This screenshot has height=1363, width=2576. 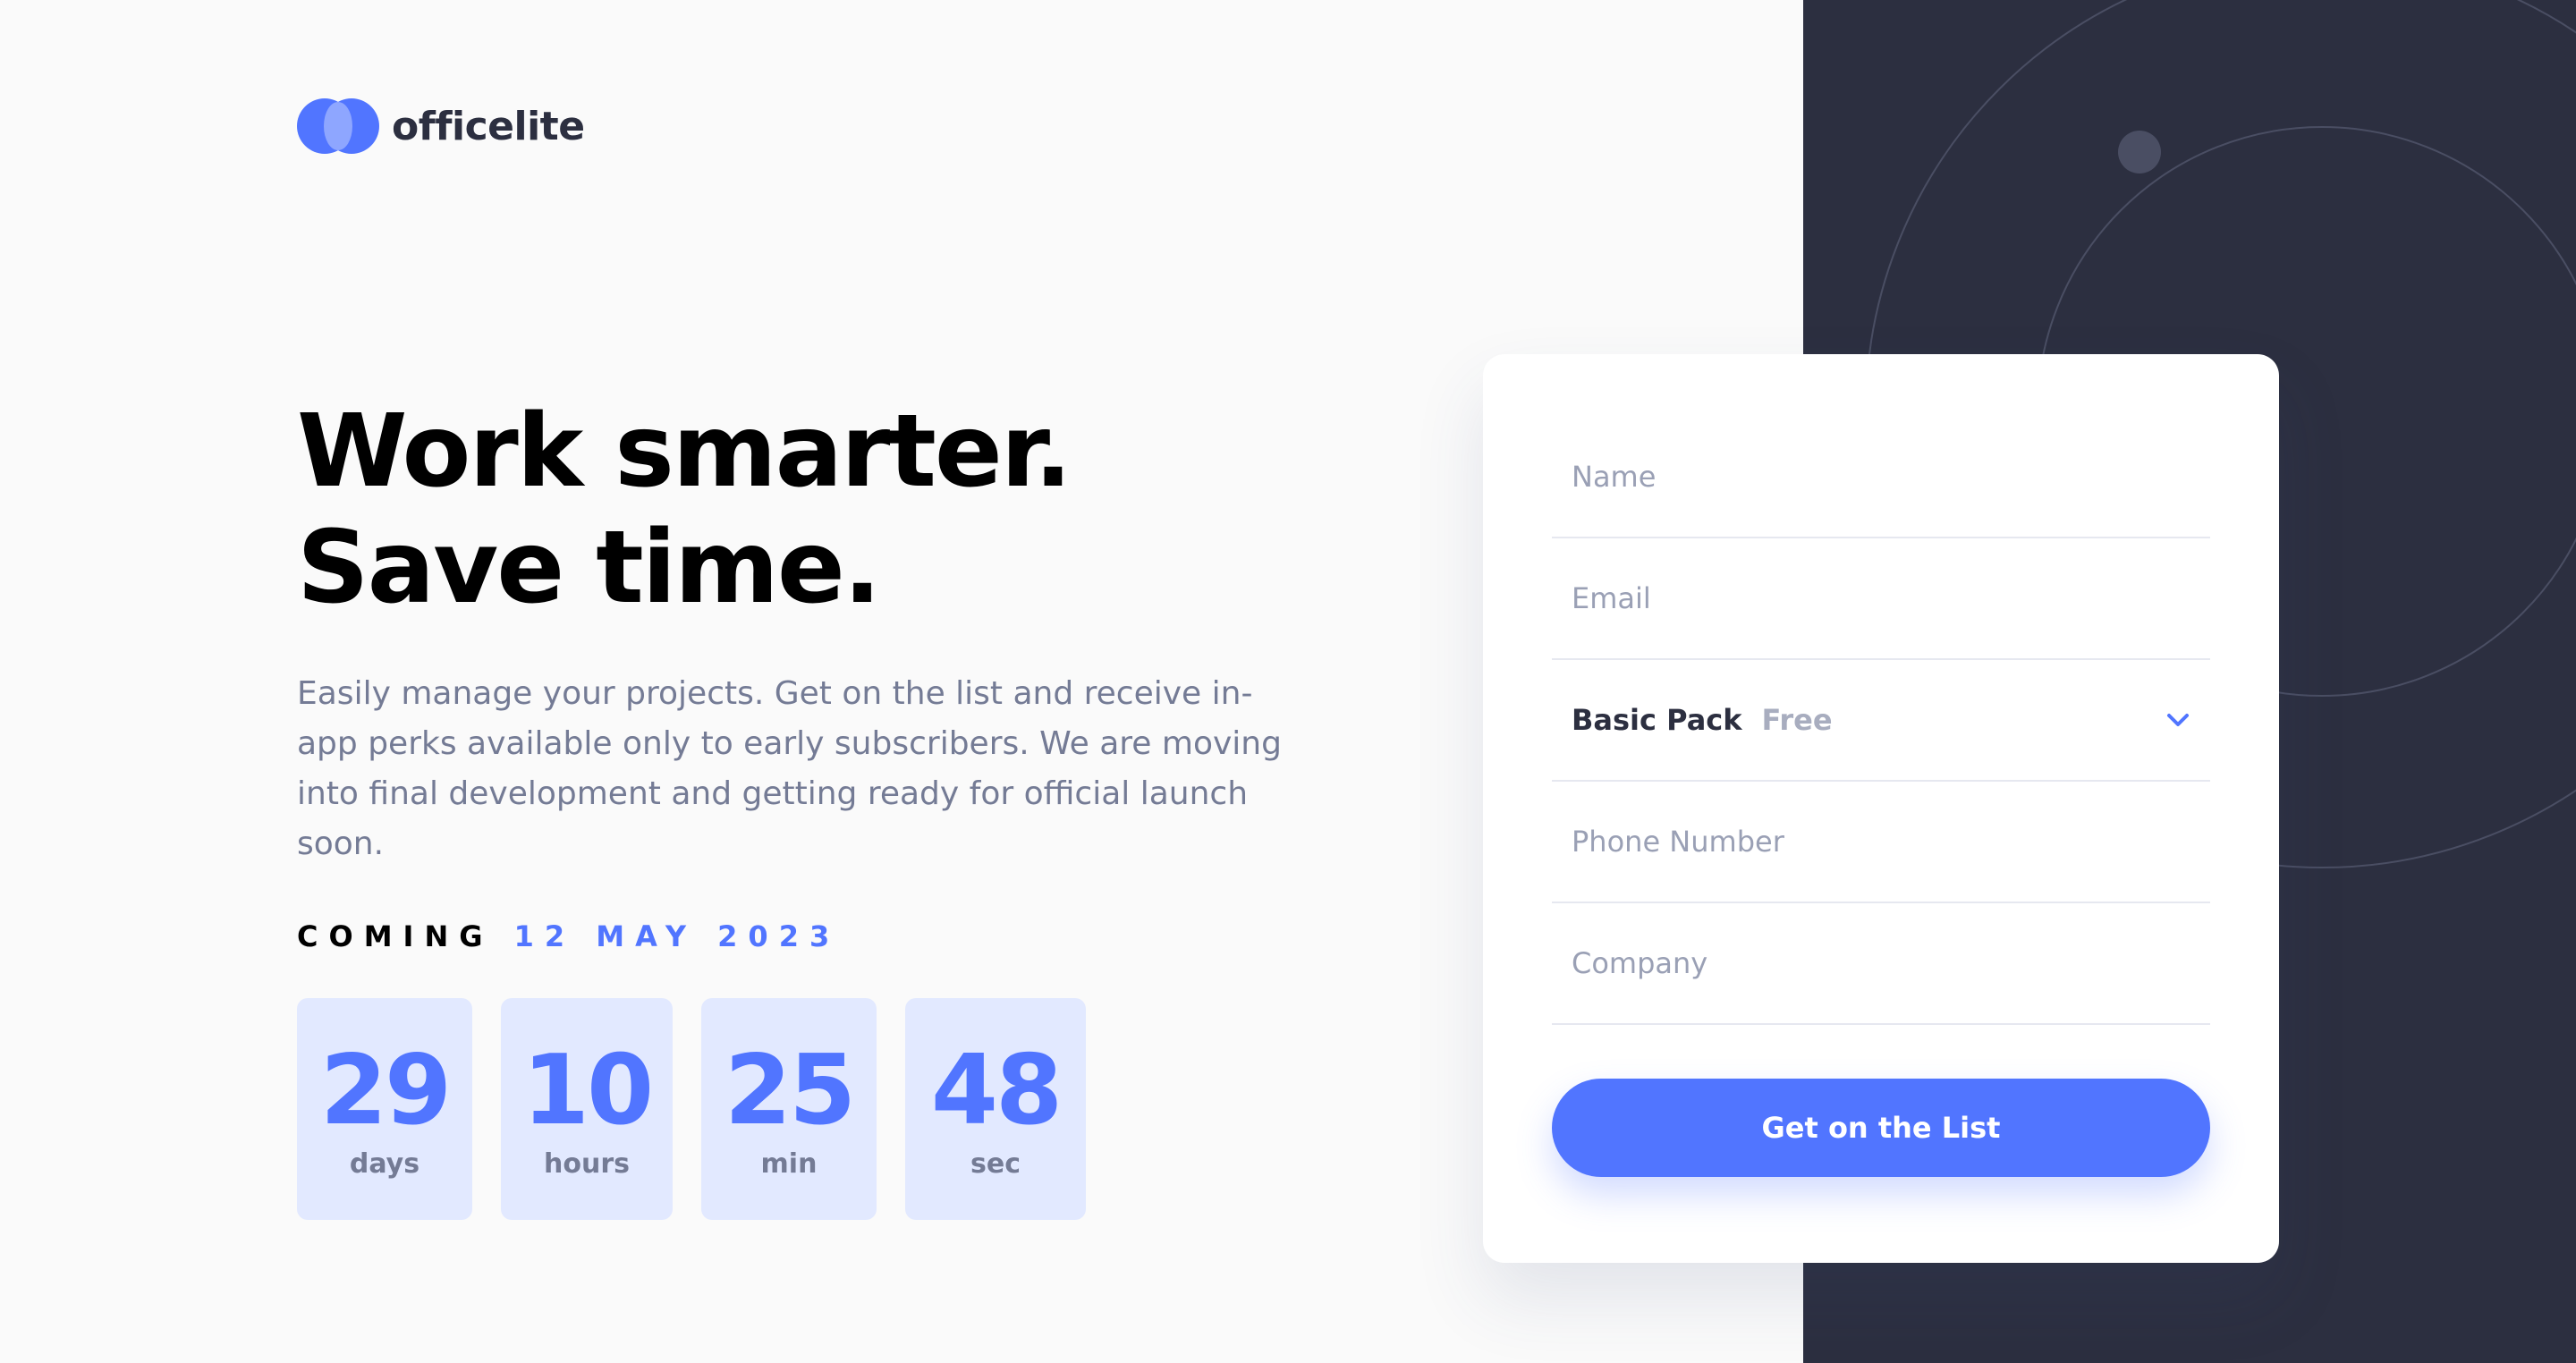 I want to click on countdown-value: 48, so click(x=996, y=1090).